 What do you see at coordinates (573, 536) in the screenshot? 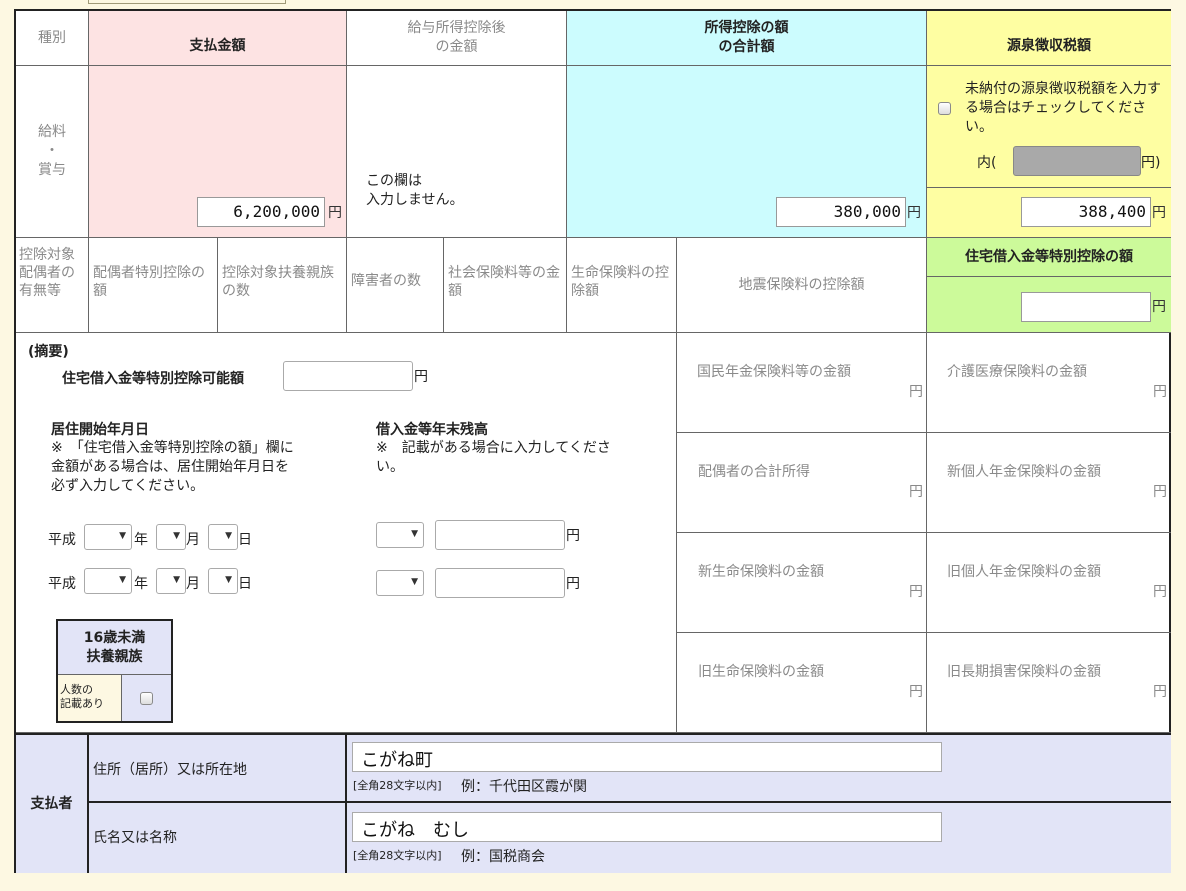
I see `loan-balance-yen-1: 円` at bounding box center [573, 536].